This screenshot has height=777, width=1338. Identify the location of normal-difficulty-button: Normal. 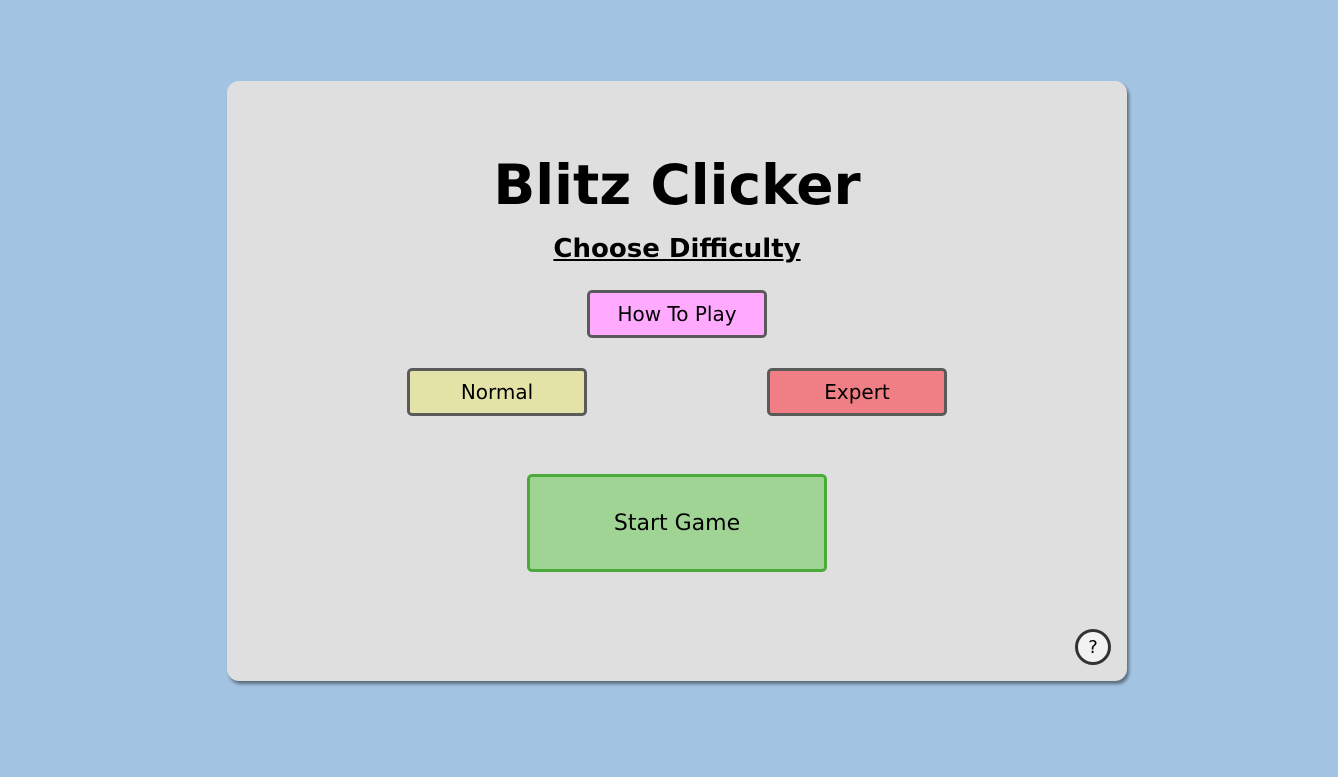
(497, 392).